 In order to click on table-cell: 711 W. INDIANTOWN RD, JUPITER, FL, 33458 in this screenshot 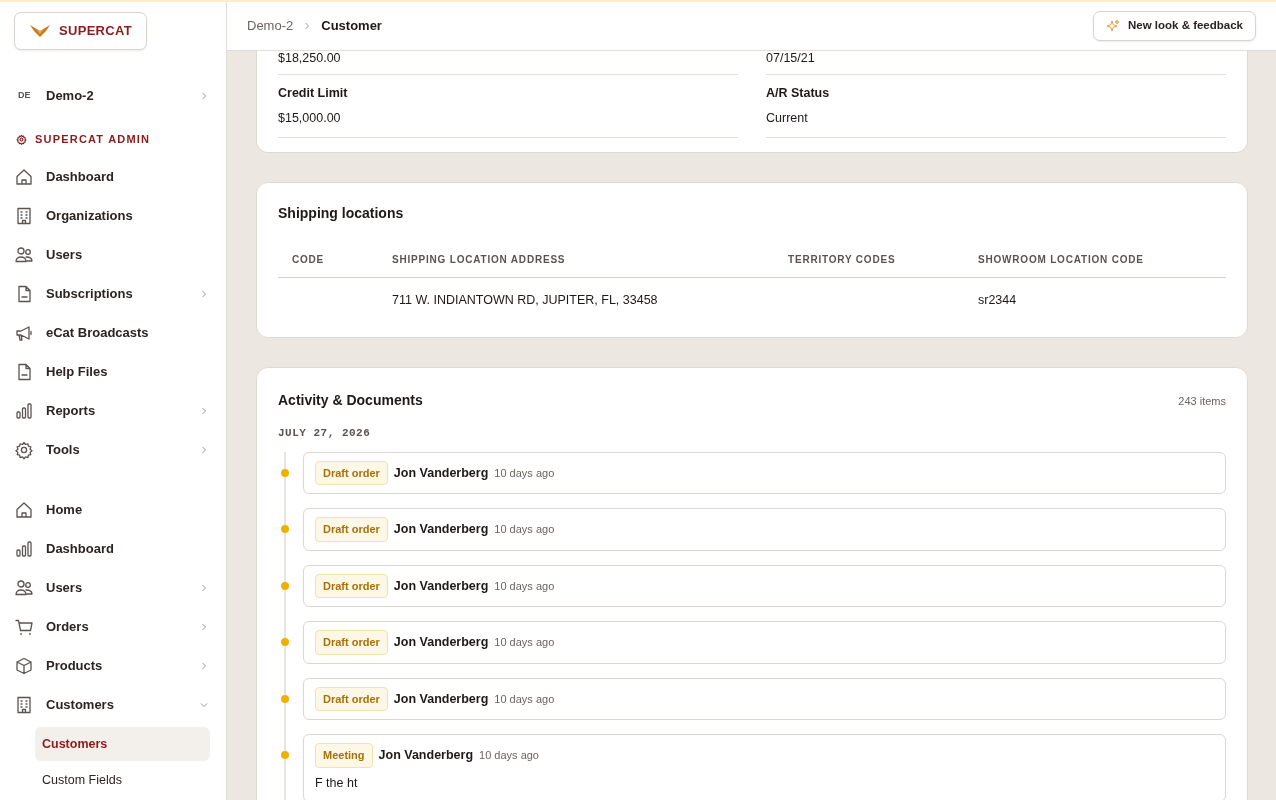, I will do `click(576, 299)`.